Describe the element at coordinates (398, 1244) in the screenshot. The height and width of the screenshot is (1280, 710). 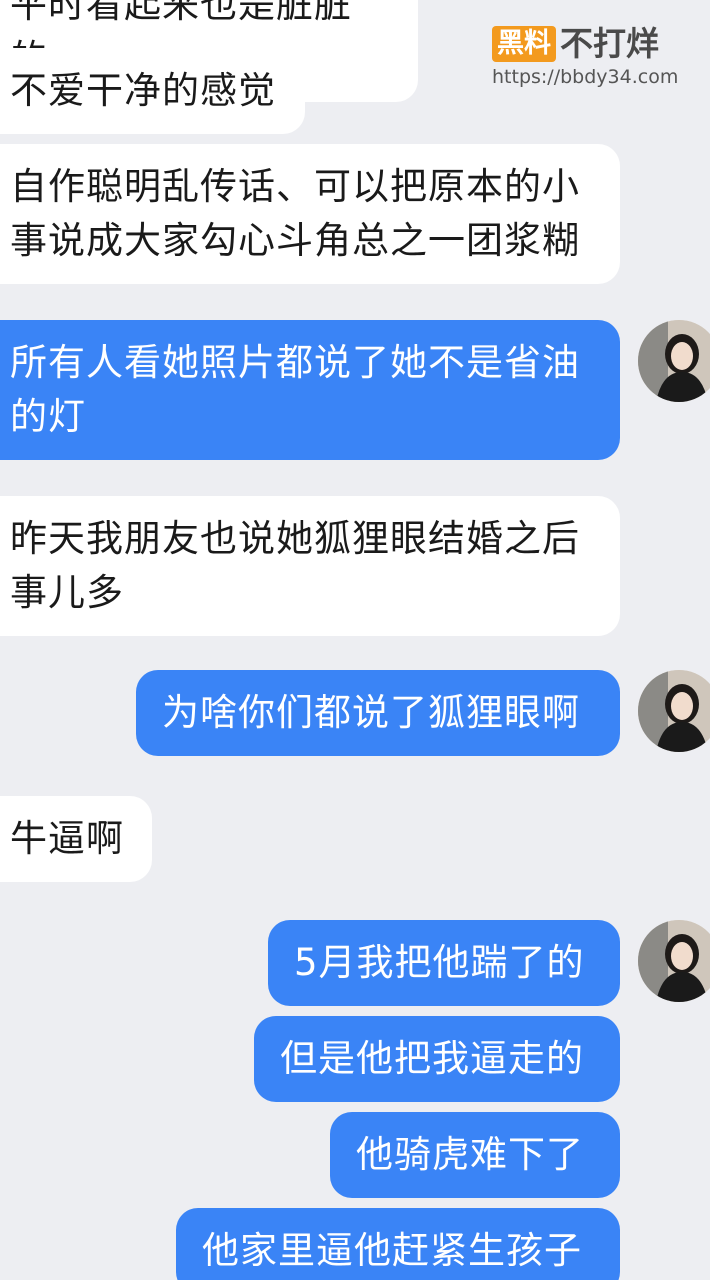
I see `message-bubble-outgoing: 他家里逼他赶紧生孩子` at that location.